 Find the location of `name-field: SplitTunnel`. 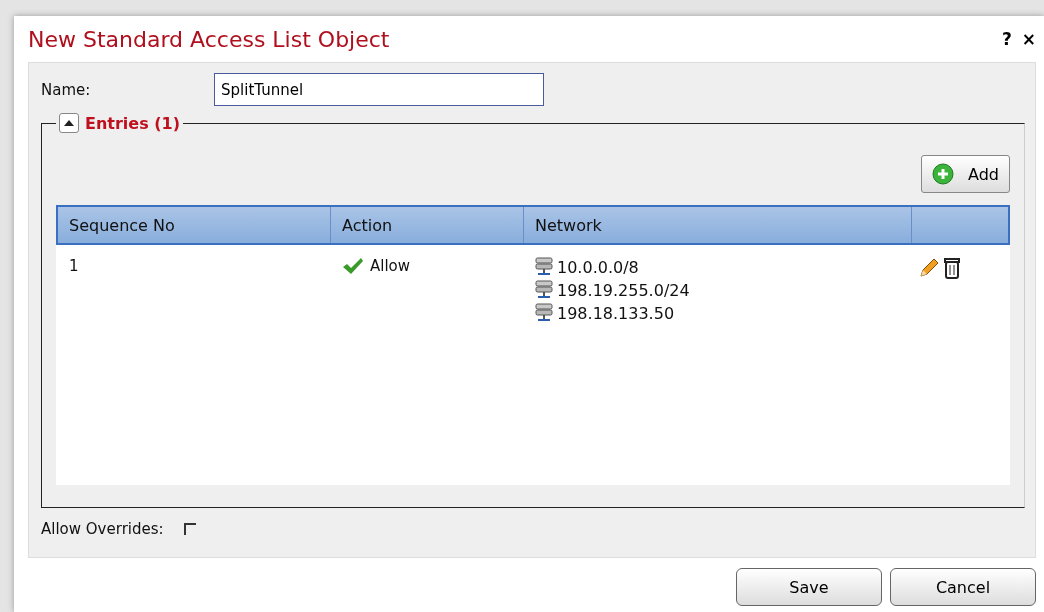

name-field: SplitTunnel is located at coordinates (379, 89).